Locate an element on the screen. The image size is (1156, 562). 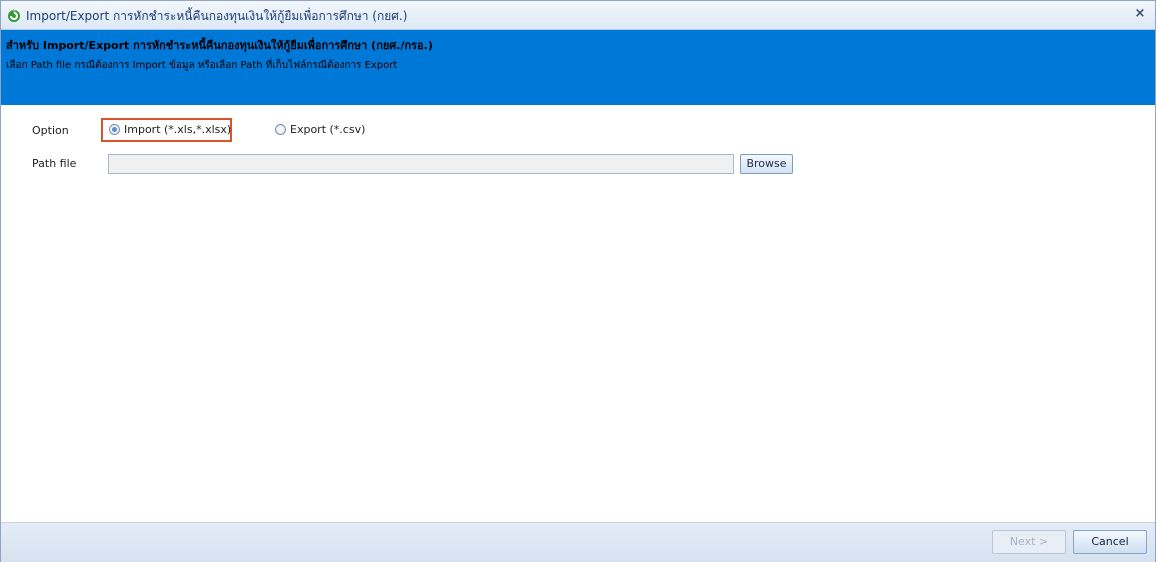
cancel-button: Cancel is located at coordinates (1110, 542).